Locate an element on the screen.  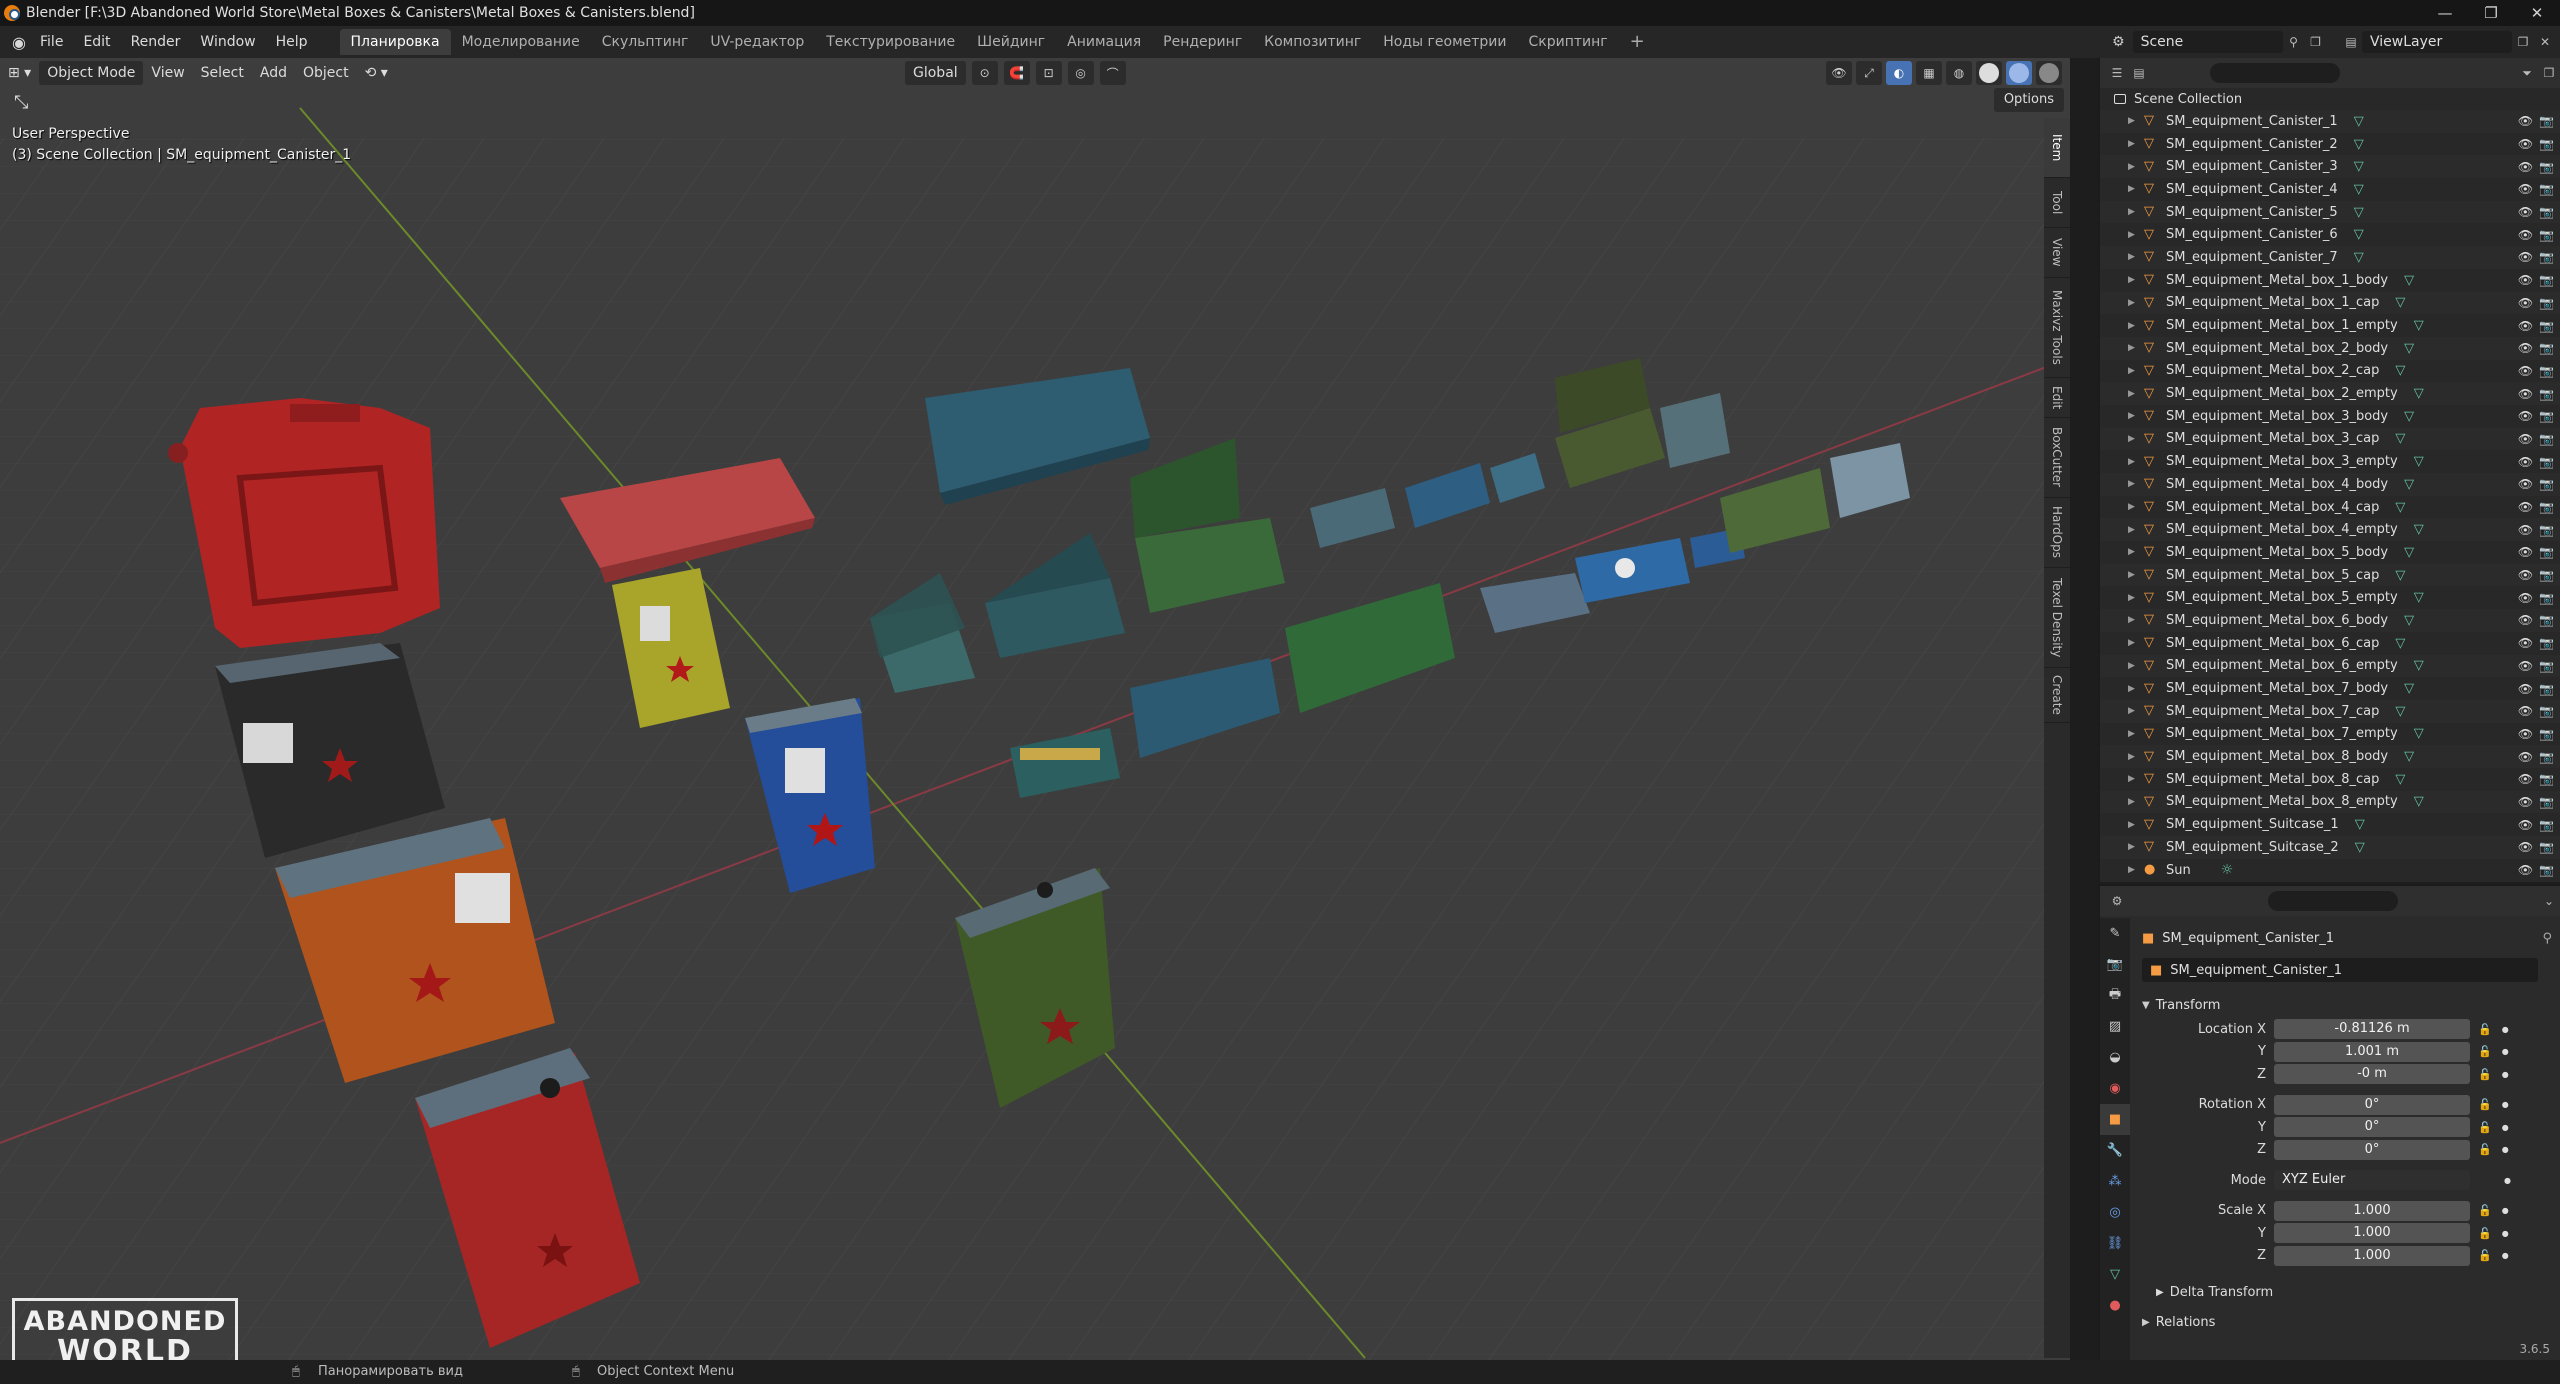
falloff-icon: ⌒ is located at coordinates (1112, 73).